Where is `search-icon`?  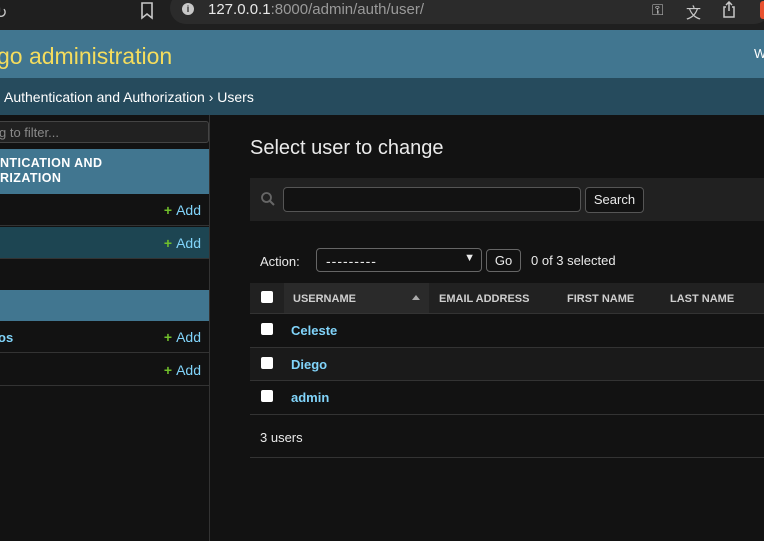 search-icon is located at coordinates (268, 199).